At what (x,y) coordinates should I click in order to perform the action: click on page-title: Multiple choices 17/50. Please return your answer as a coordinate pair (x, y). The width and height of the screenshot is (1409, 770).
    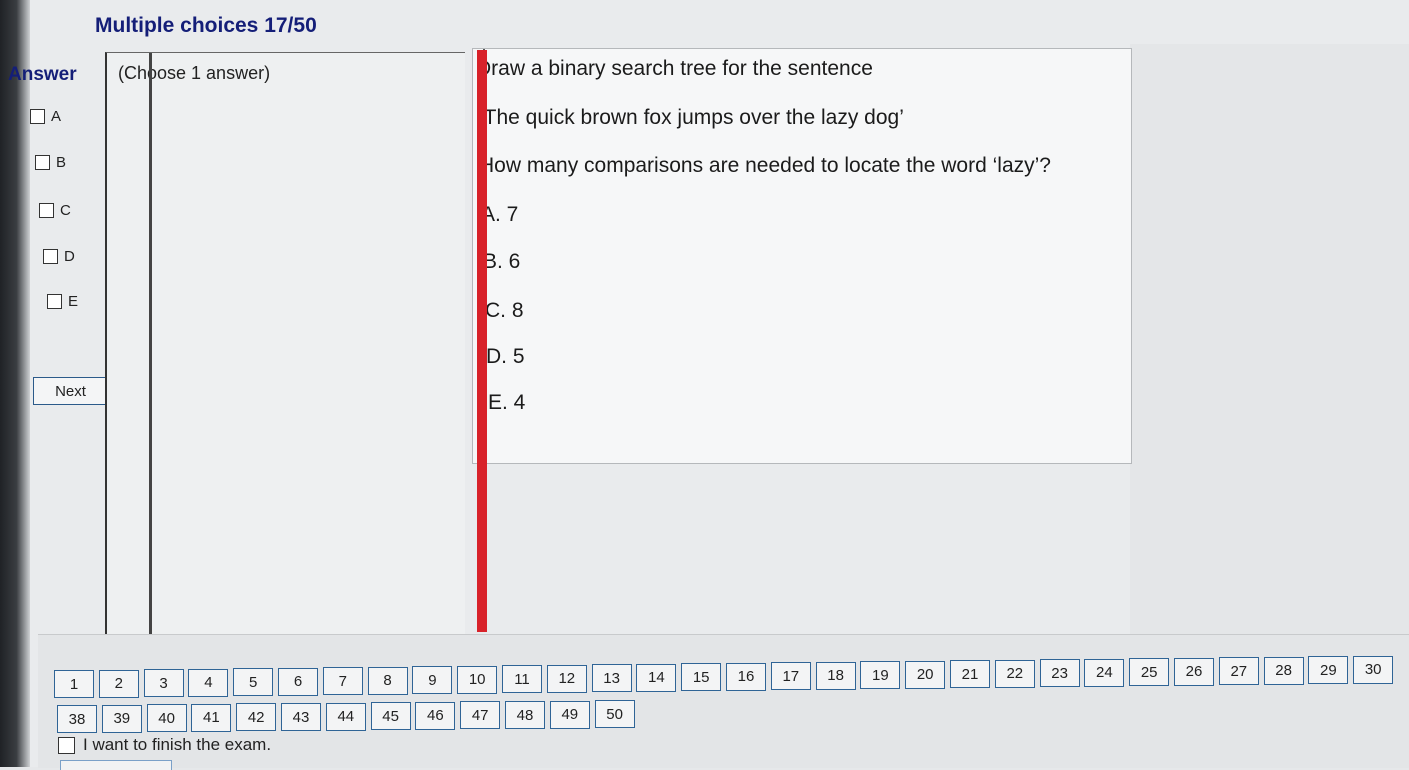
    Looking at the image, I should click on (206, 25).